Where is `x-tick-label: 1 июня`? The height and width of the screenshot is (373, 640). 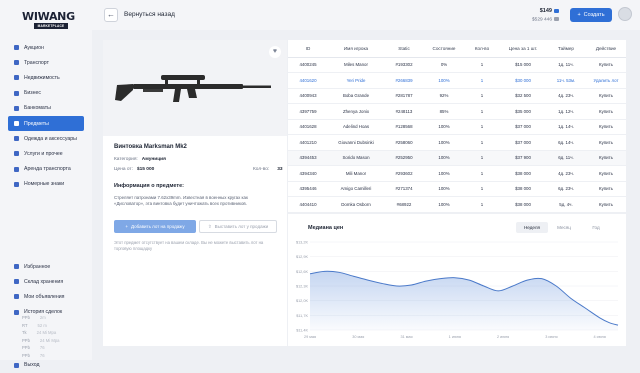 x-tick-label: 1 июня is located at coordinates (455, 337).